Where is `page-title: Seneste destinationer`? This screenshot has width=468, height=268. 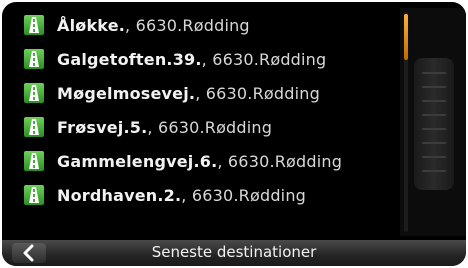 page-title: Seneste destinationer is located at coordinates (234, 252).